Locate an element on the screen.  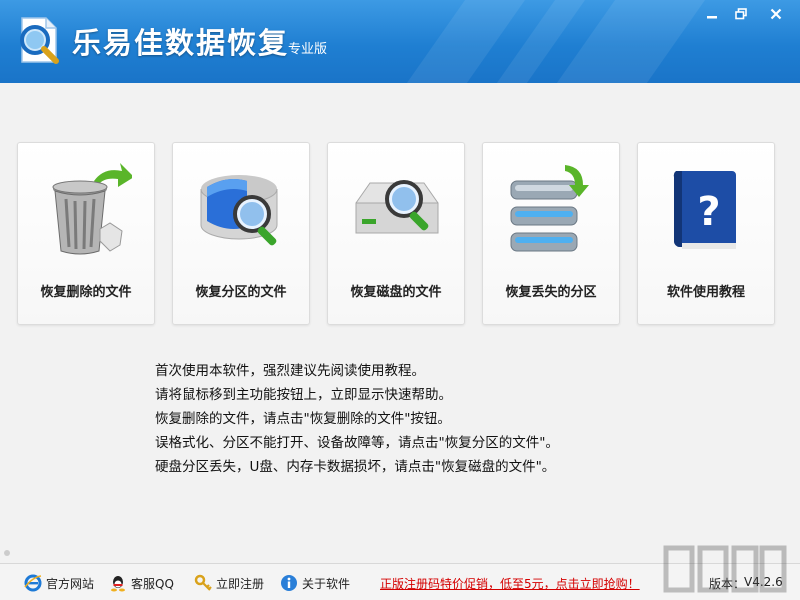
register-now-link: 立即注册 is located at coordinates (229, 583).